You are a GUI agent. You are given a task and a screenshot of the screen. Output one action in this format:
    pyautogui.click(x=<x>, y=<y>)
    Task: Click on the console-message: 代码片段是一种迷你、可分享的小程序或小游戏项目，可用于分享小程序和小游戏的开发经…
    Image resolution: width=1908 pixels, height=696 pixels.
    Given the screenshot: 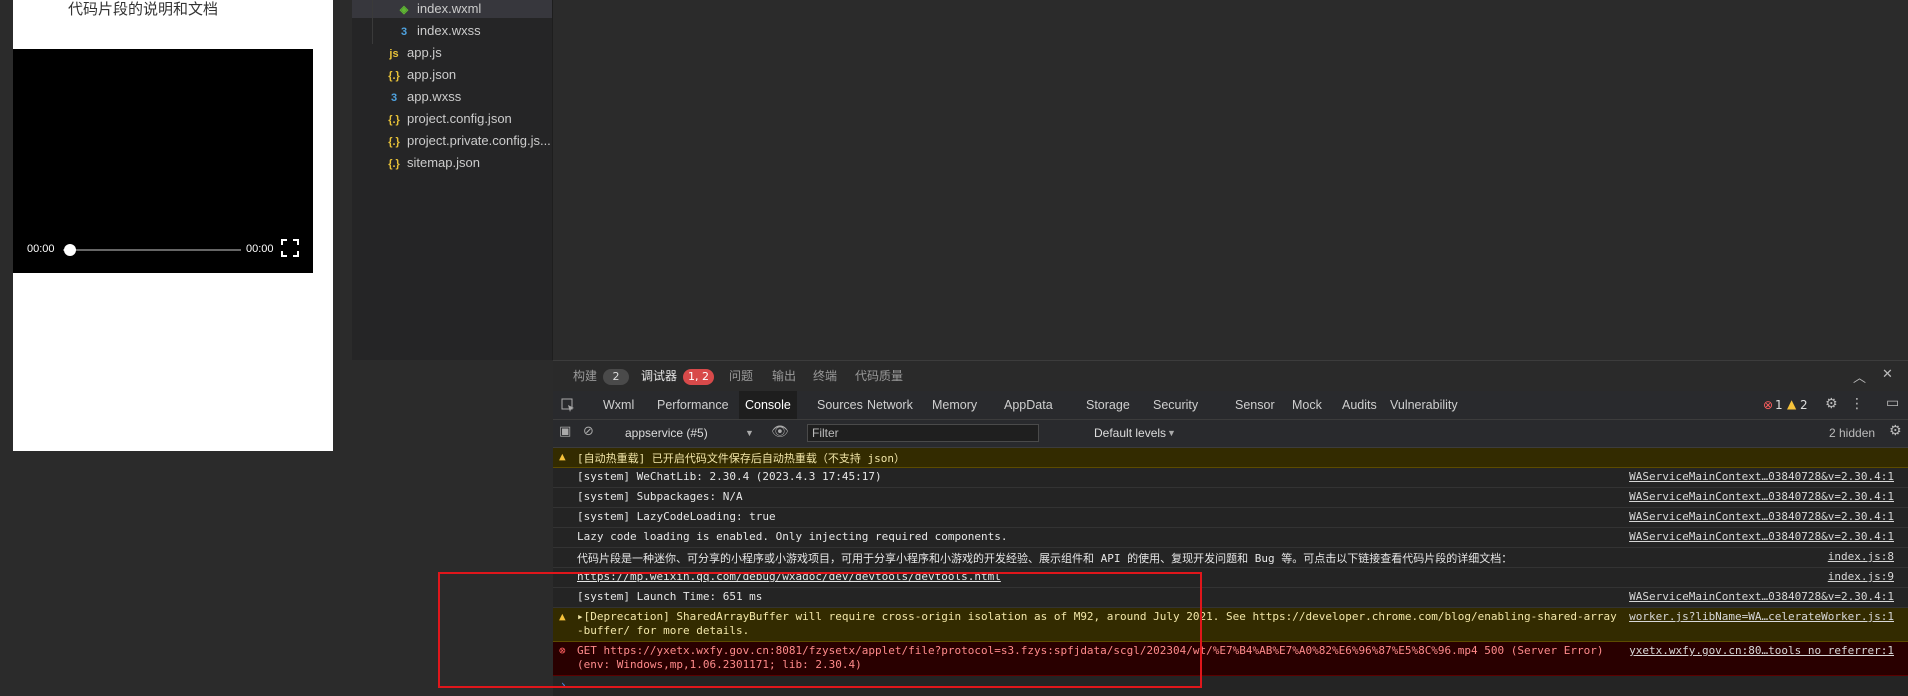 What is the action you would take?
    pyautogui.click(x=1230, y=558)
    